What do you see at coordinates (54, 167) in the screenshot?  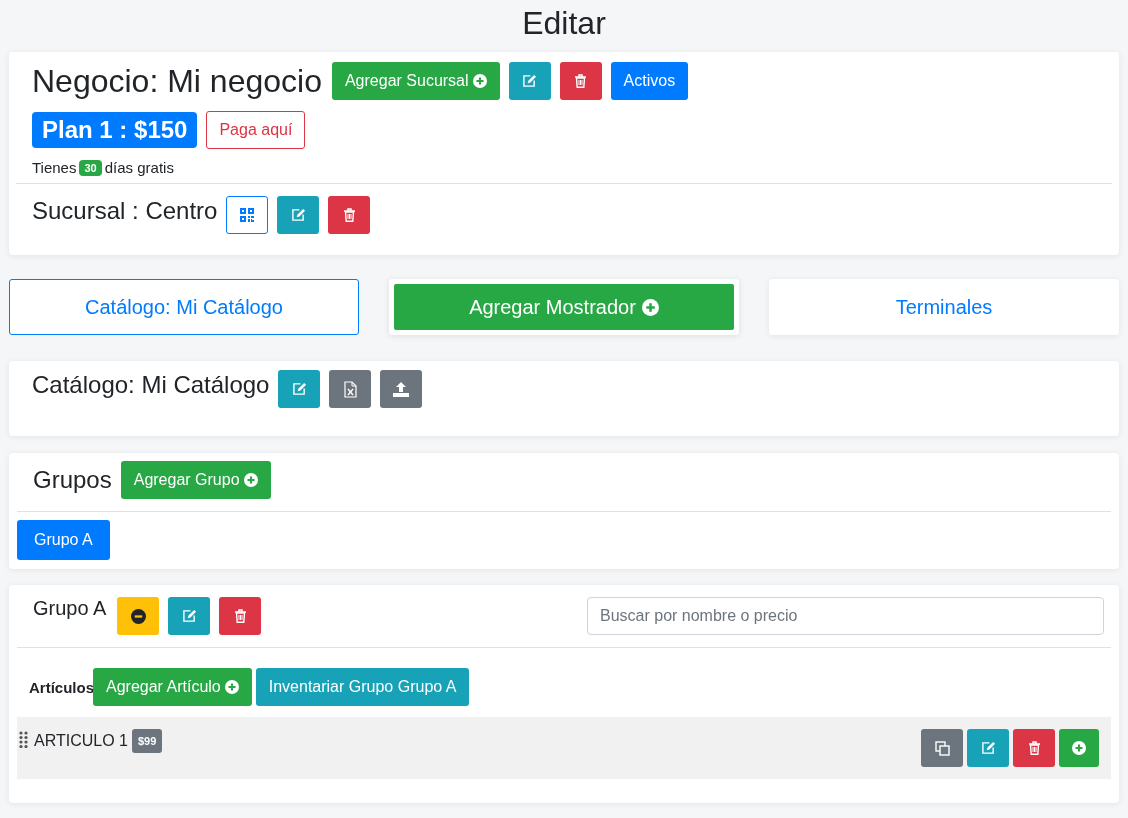 I see `trial-text: Tienes` at bounding box center [54, 167].